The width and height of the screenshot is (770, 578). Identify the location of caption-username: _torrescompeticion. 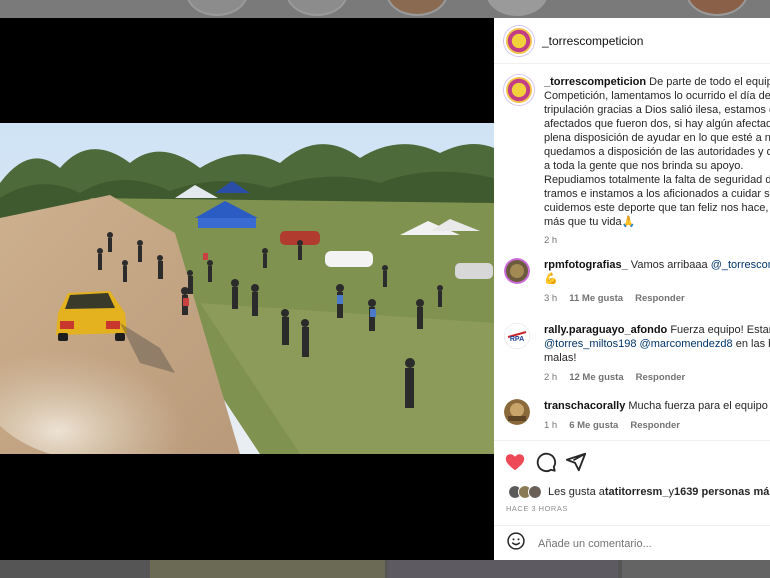
(595, 82).